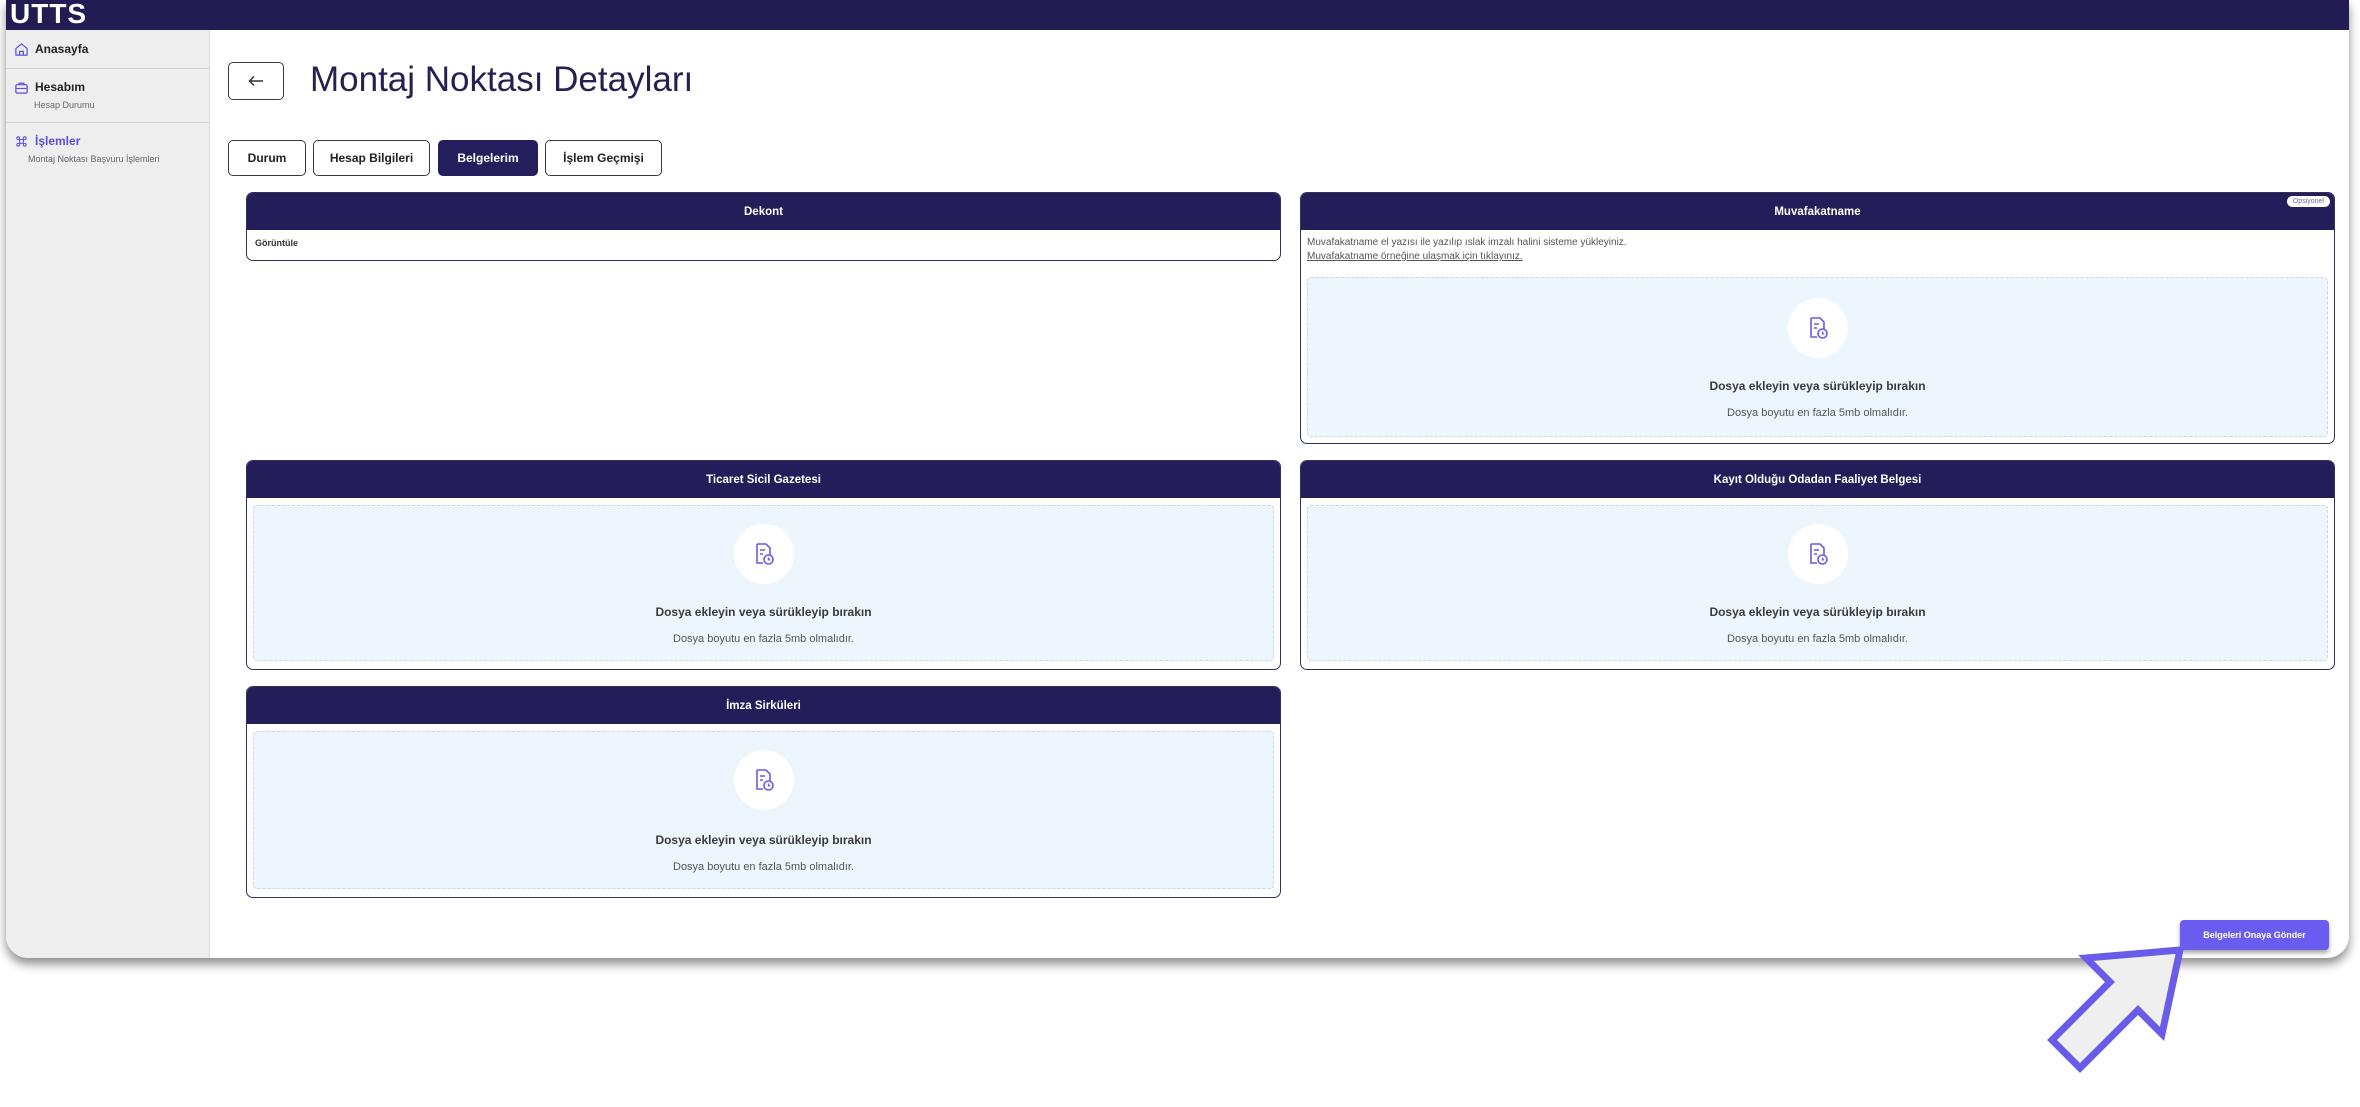 The image size is (2360, 1107). Describe the element at coordinates (21, 88) in the screenshot. I see `briefcase-icon` at that location.